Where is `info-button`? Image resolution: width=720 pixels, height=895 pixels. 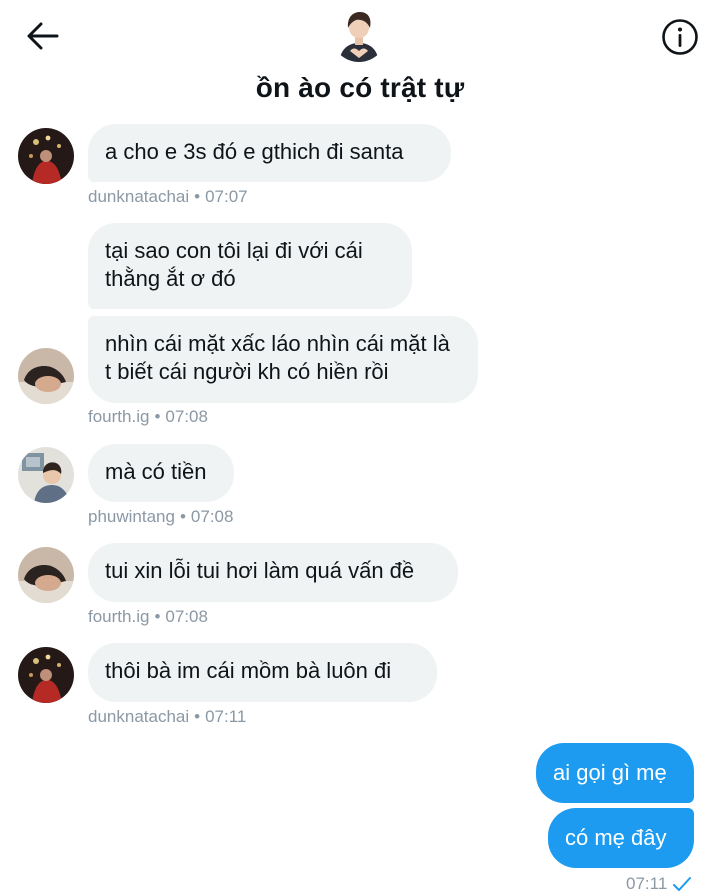
info-button is located at coordinates (680, 37).